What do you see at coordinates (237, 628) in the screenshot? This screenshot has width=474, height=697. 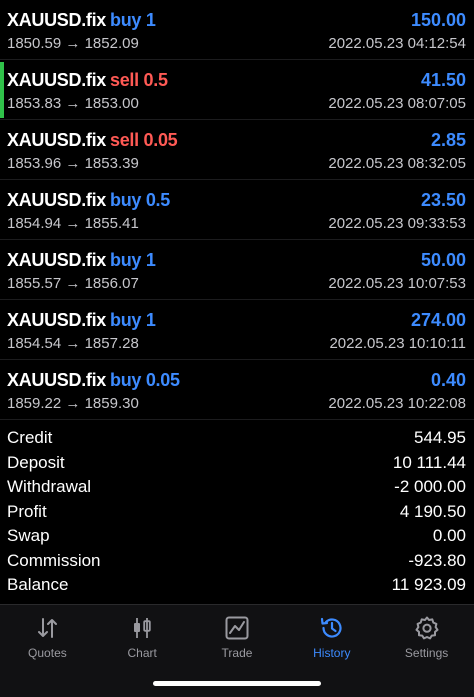 I see `trade-chart-icon` at bounding box center [237, 628].